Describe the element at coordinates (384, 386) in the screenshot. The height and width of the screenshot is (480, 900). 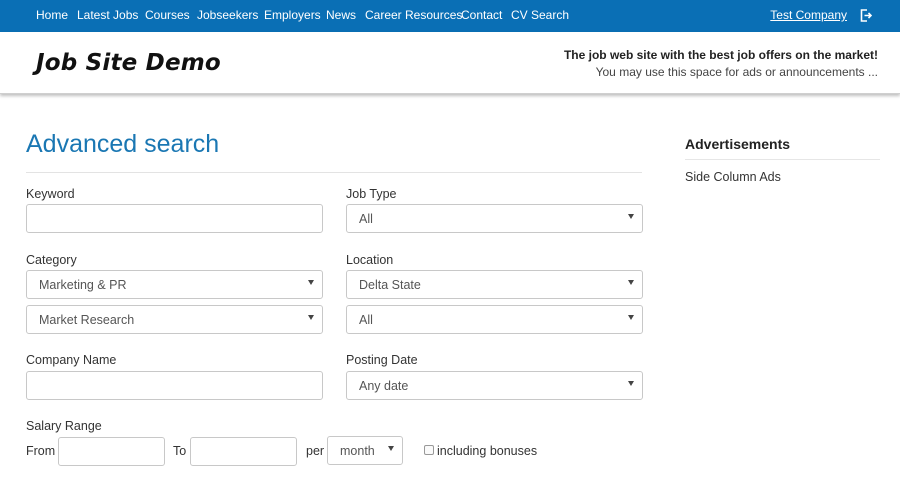
I see `posting-date-value: Any date` at that location.